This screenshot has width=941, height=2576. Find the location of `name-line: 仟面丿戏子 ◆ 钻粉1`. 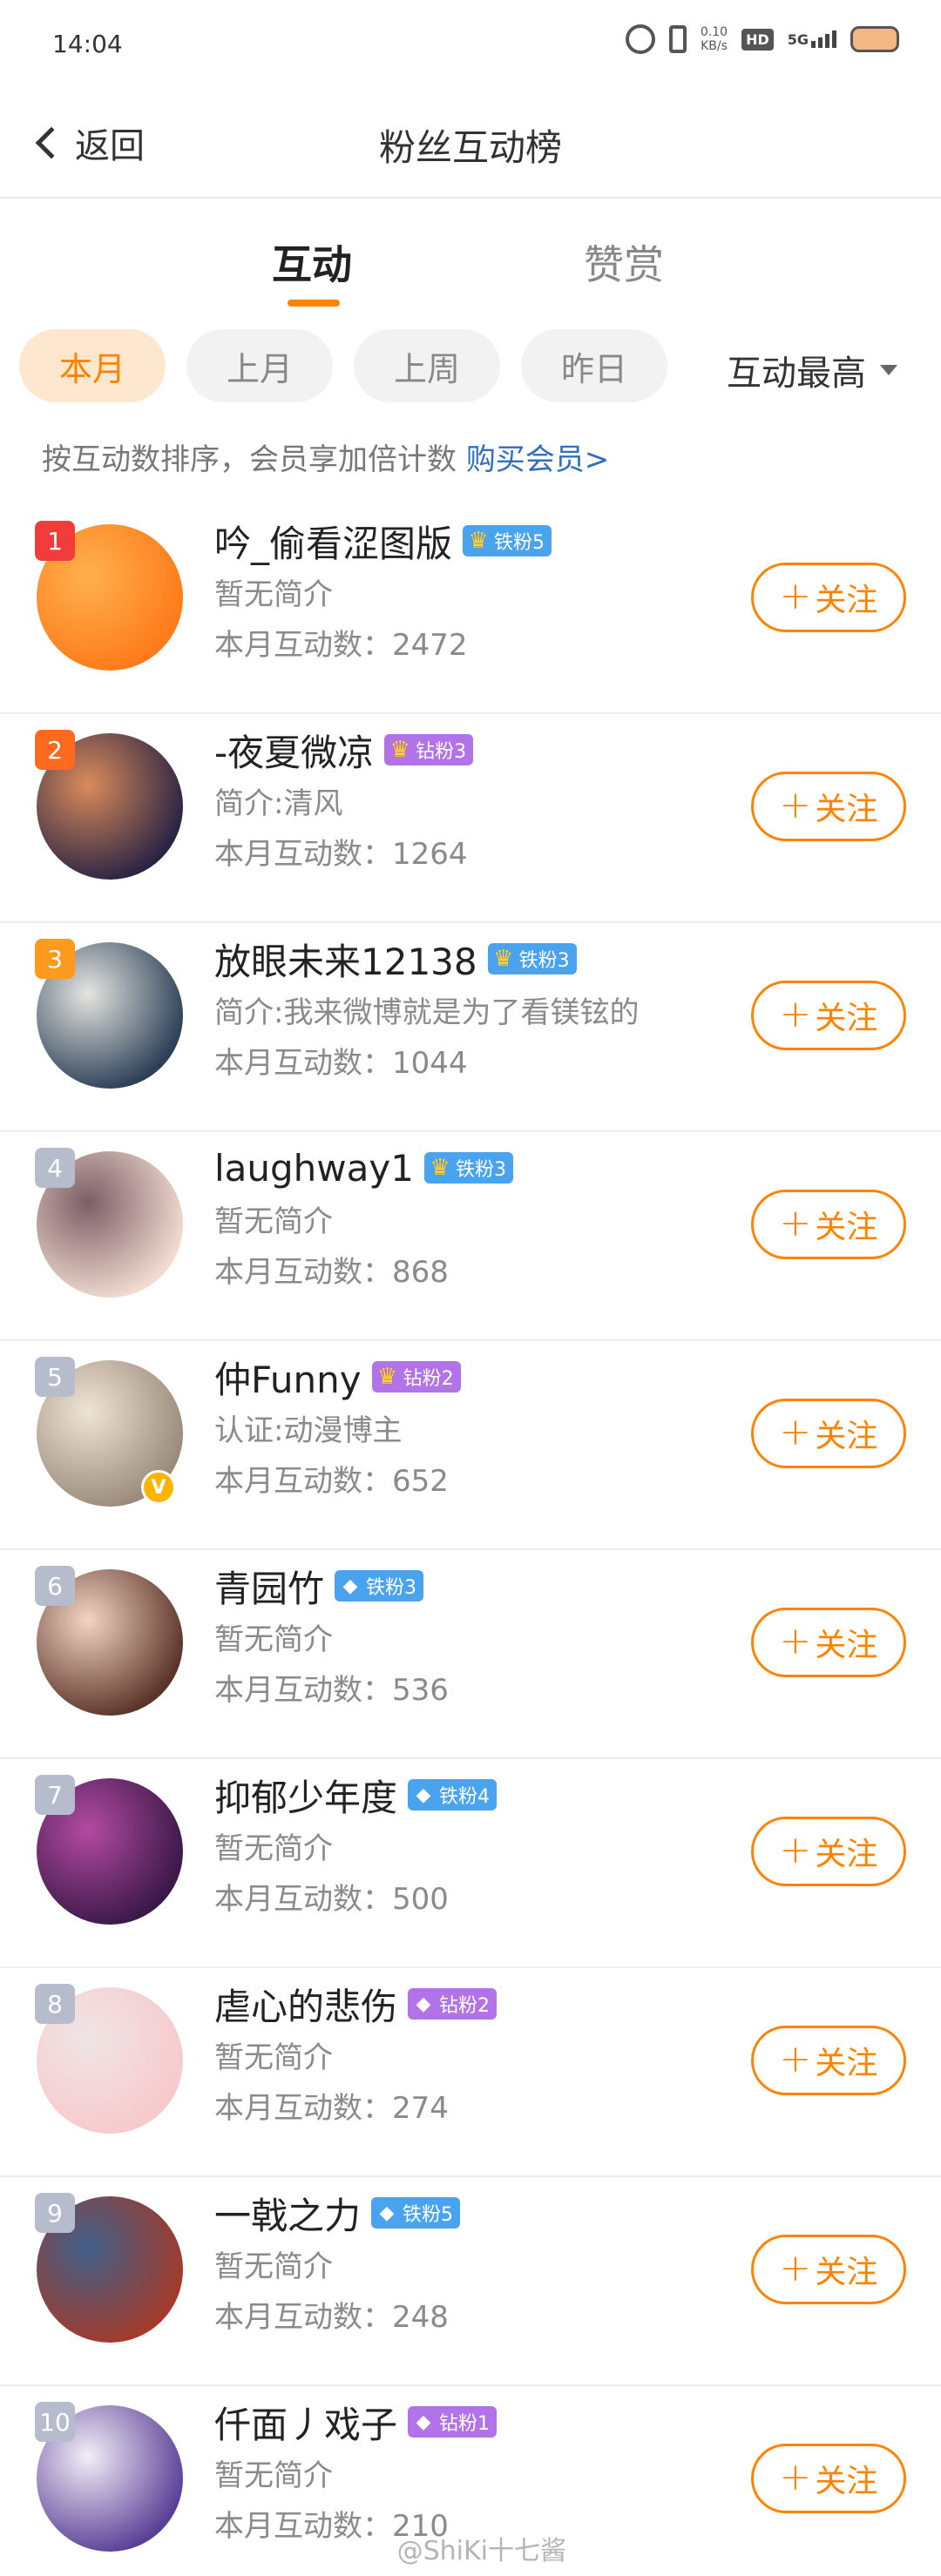

name-line: 仟面丿戏子 ◆ 钻粉1 is located at coordinates (467, 2422).